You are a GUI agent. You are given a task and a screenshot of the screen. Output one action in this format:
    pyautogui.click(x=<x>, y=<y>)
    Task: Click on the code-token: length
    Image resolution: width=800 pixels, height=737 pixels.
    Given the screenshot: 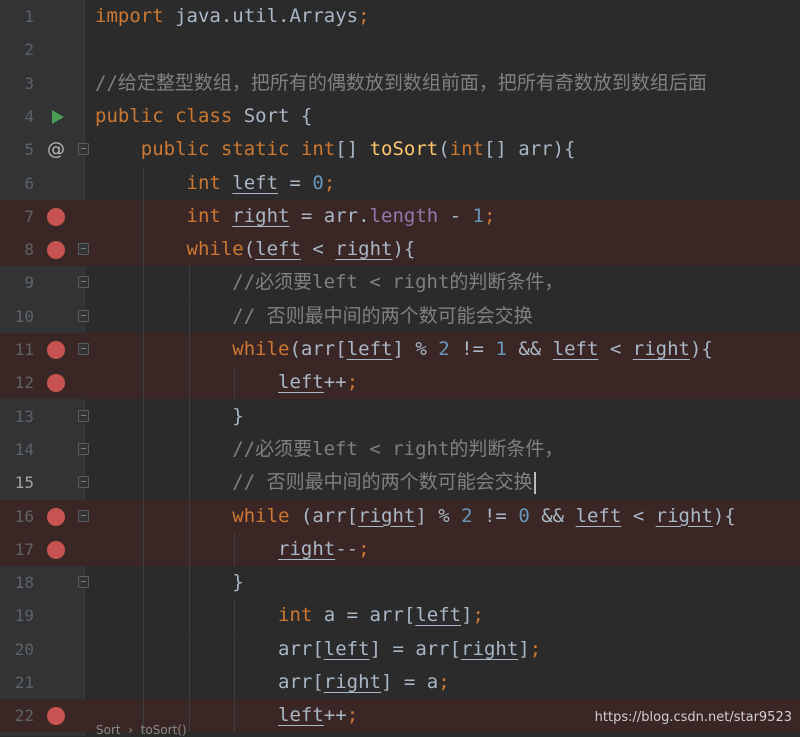 What is the action you would take?
    pyautogui.click(x=404, y=215)
    